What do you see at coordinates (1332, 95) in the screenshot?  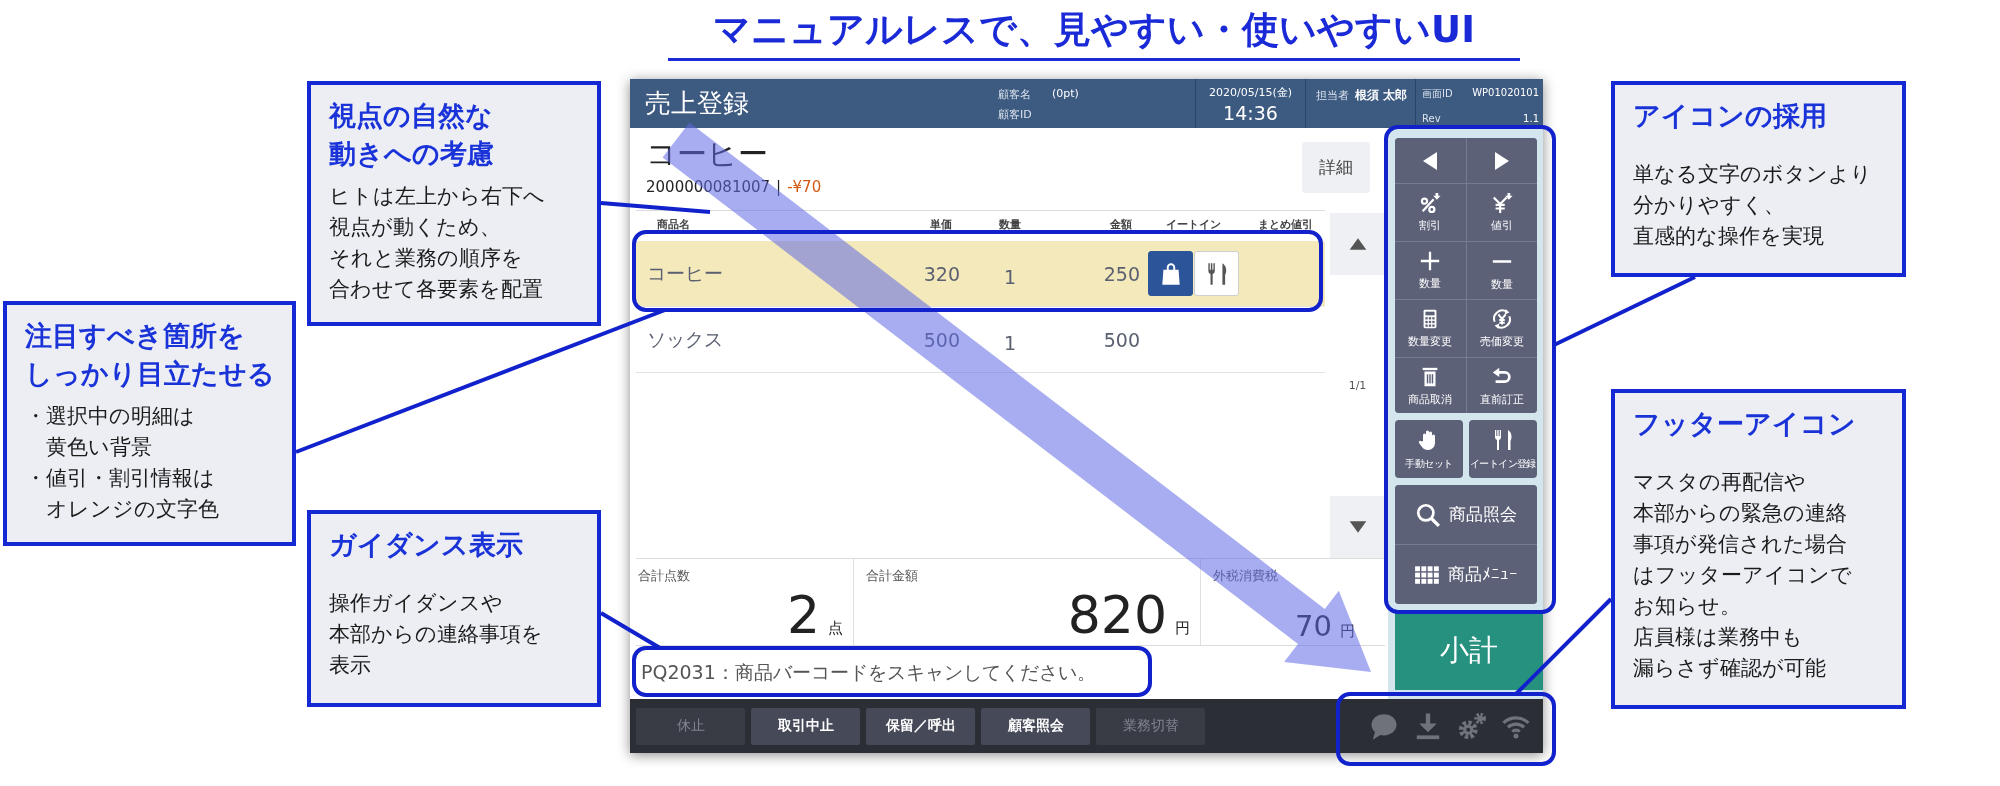 I see `field-label: 担当者` at bounding box center [1332, 95].